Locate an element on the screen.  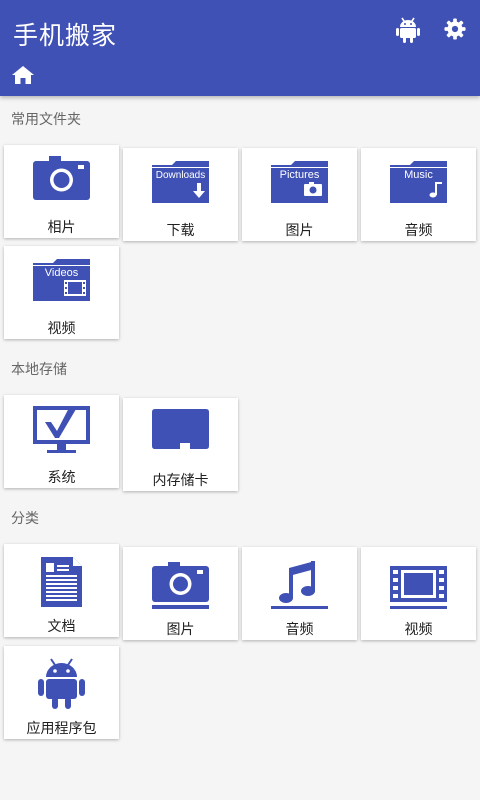
folder-caption: Music is located at coordinates (418, 175).